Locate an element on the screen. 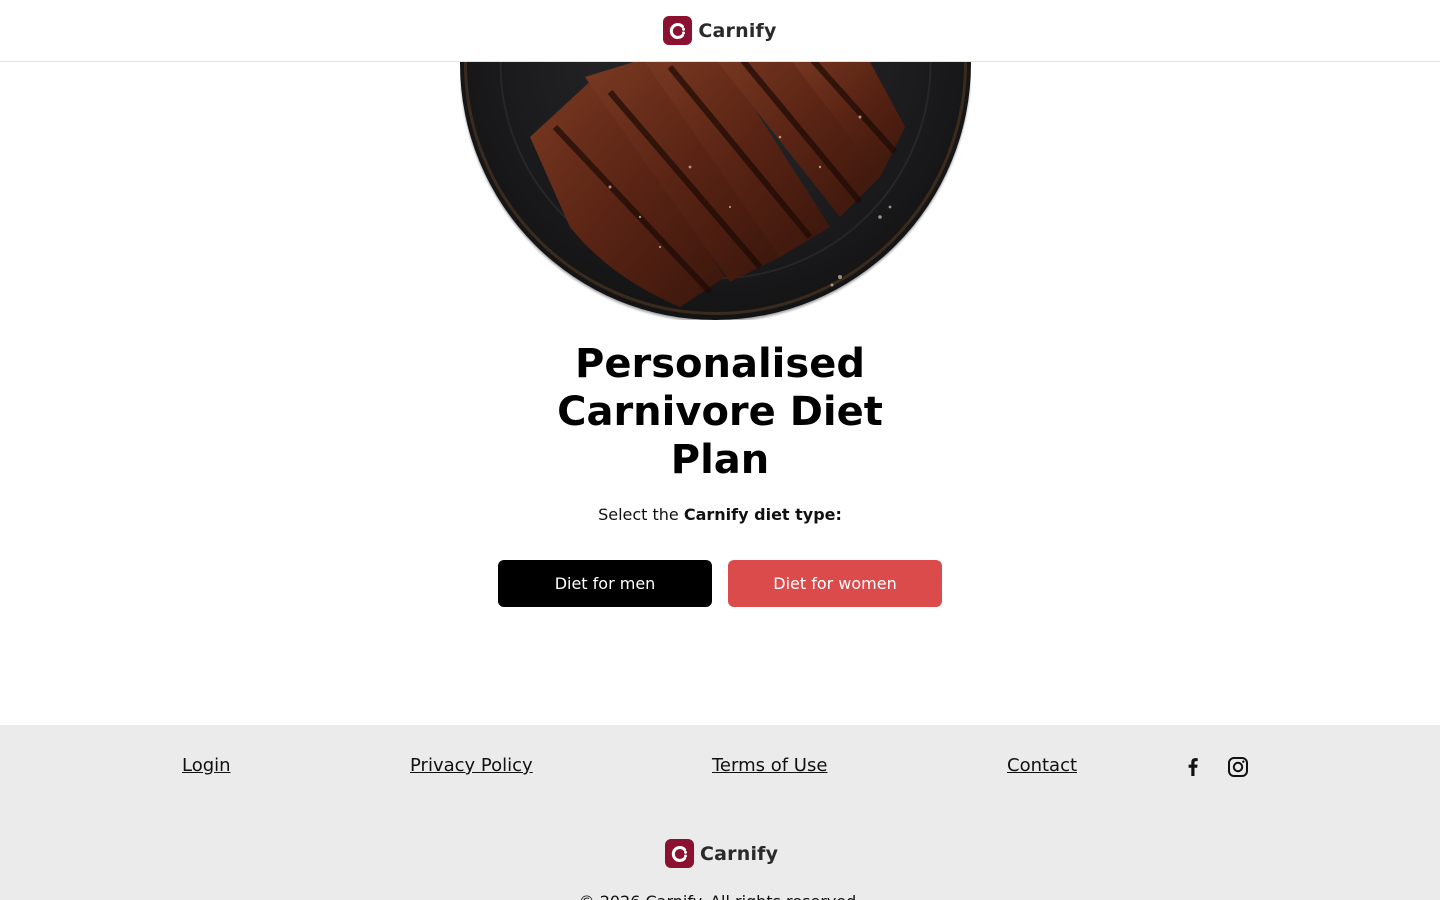 Image resolution: width=1440 pixels, height=900 pixels. footer-logo: Carnify is located at coordinates (721, 853).